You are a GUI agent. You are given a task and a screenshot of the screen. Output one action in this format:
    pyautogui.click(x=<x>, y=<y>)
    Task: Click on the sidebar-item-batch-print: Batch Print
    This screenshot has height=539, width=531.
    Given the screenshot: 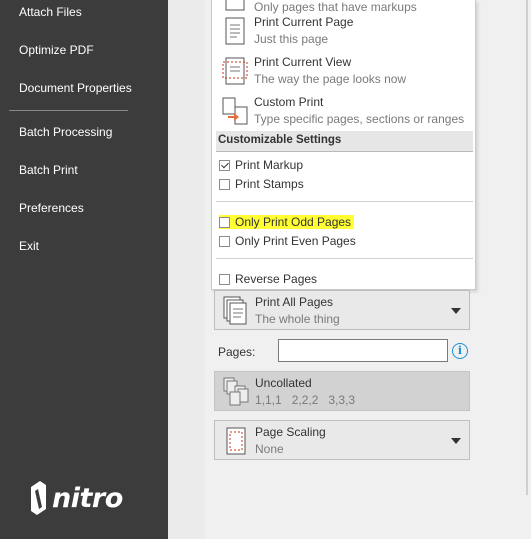 What is the action you would take?
    pyautogui.click(x=48, y=170)
    